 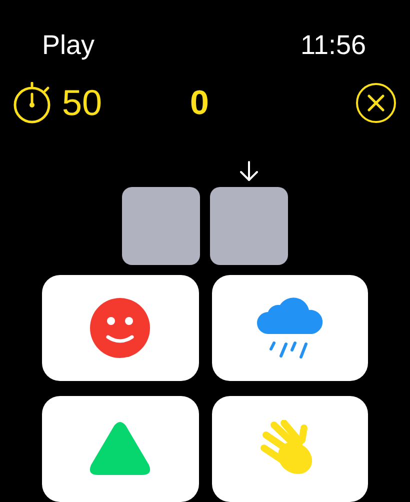 What do you see at coordinates (120, 449) in the screenshot?
I see `triangle-icon` at bounding box center [120, 449].